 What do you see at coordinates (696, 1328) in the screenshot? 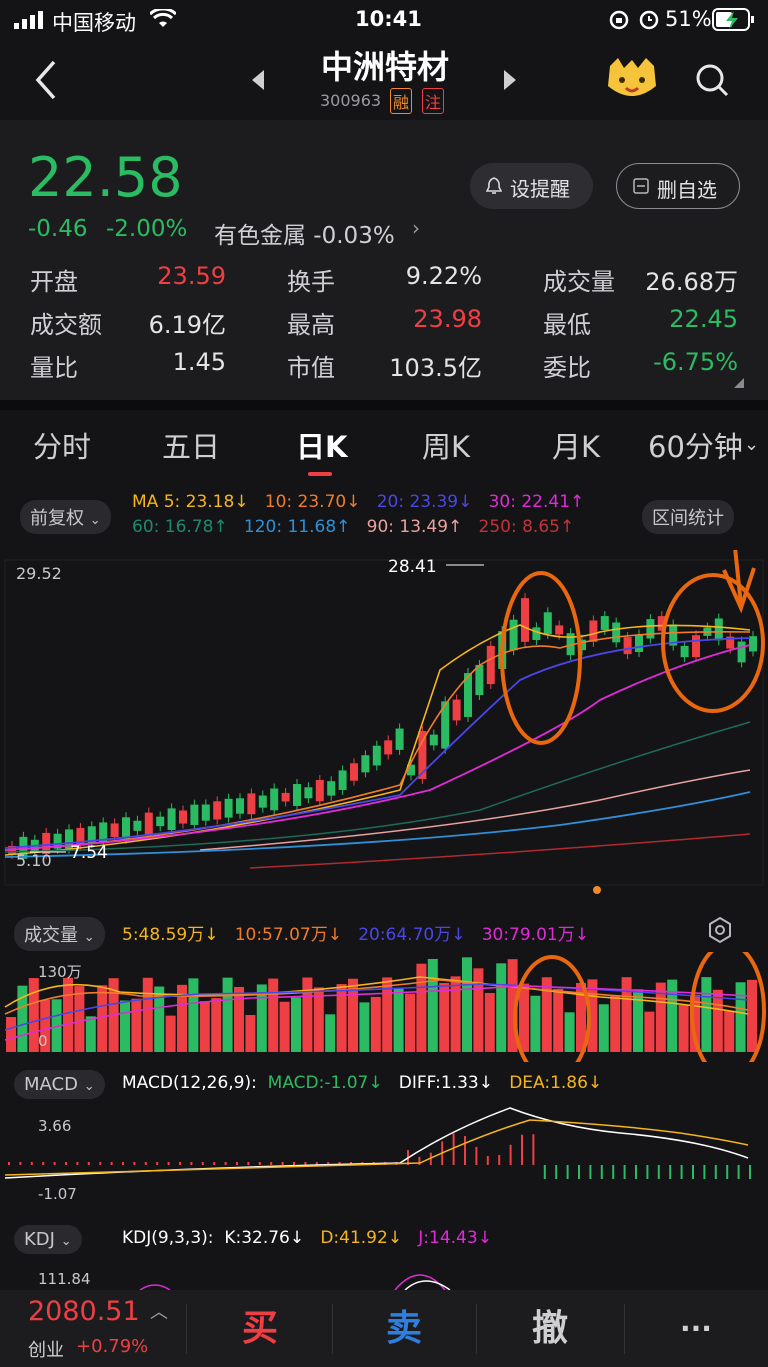
I see `more-button: ···` at bounding box center [696, 1328].